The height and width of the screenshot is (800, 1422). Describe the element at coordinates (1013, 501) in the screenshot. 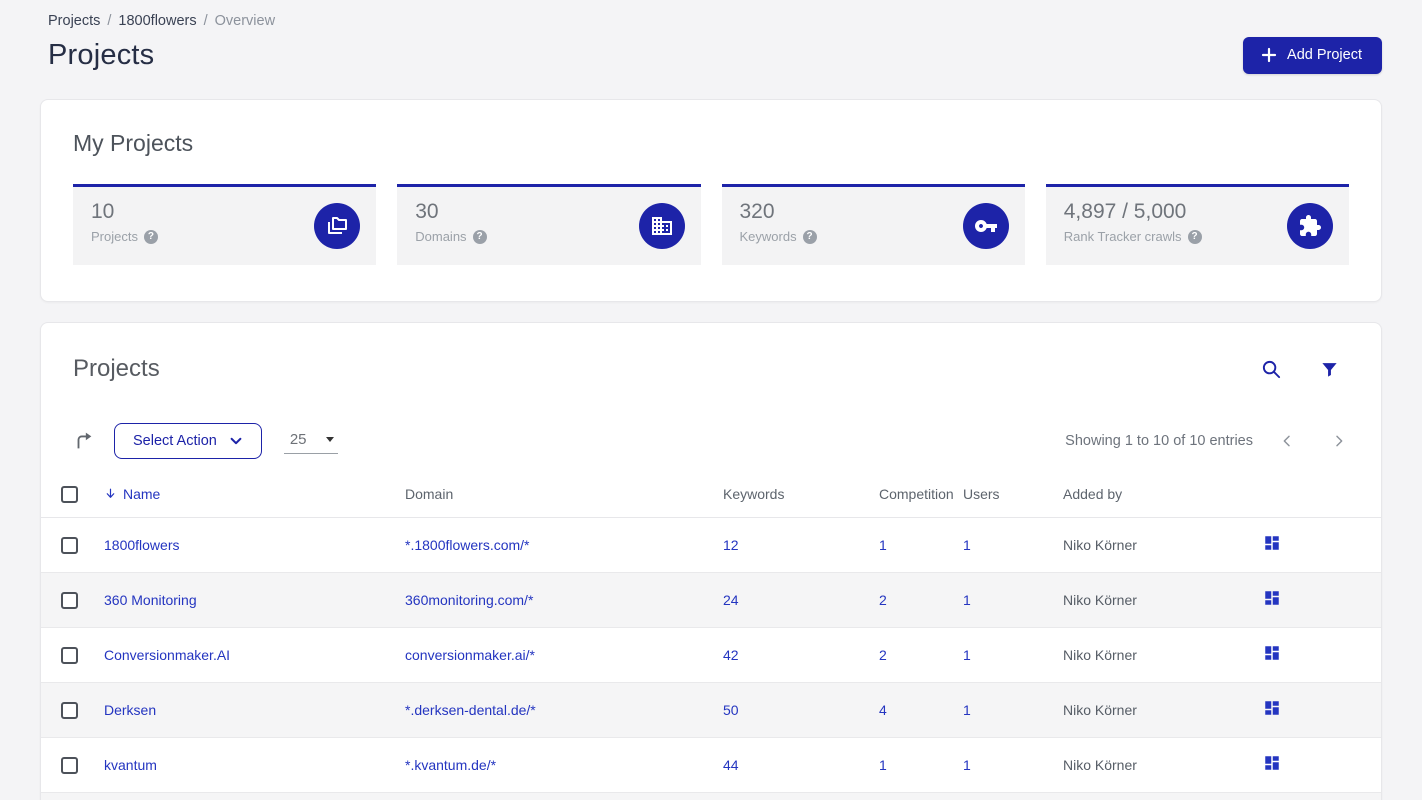

I see `column-header-users: Users` at that location.